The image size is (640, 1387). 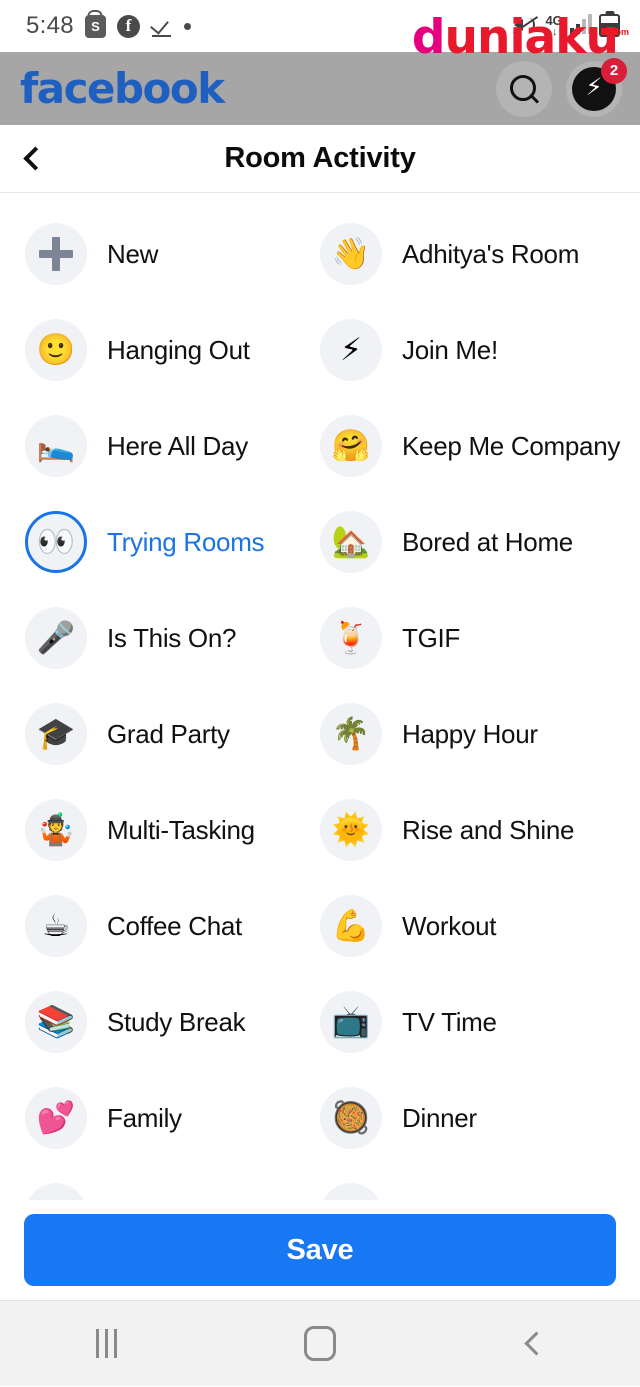 What do you see at coordinates (596, 87) in the screenshot?
I see `messenger-button: ⚡ 2` at bounding box center [596, 87].